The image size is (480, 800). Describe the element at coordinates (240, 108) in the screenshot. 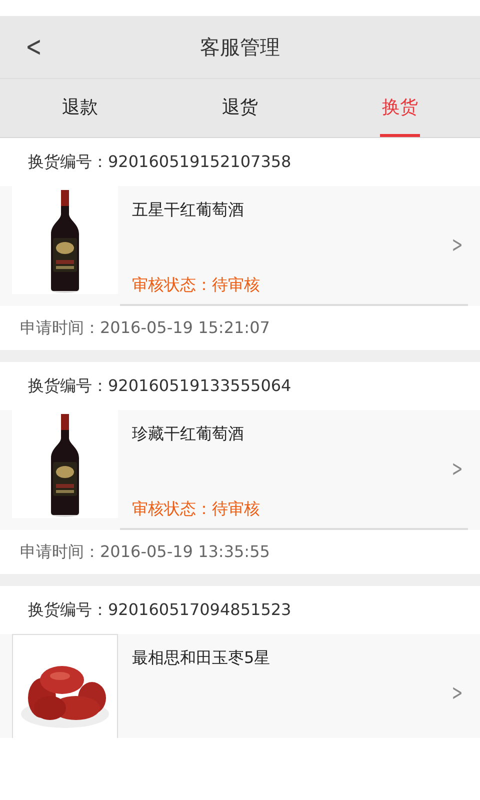

I see `tab: 退货` at that location.